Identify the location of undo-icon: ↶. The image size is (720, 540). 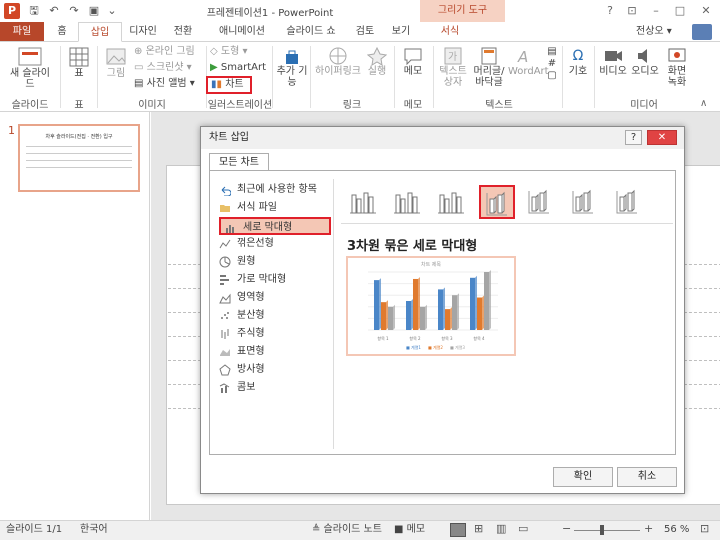
(54, 11).